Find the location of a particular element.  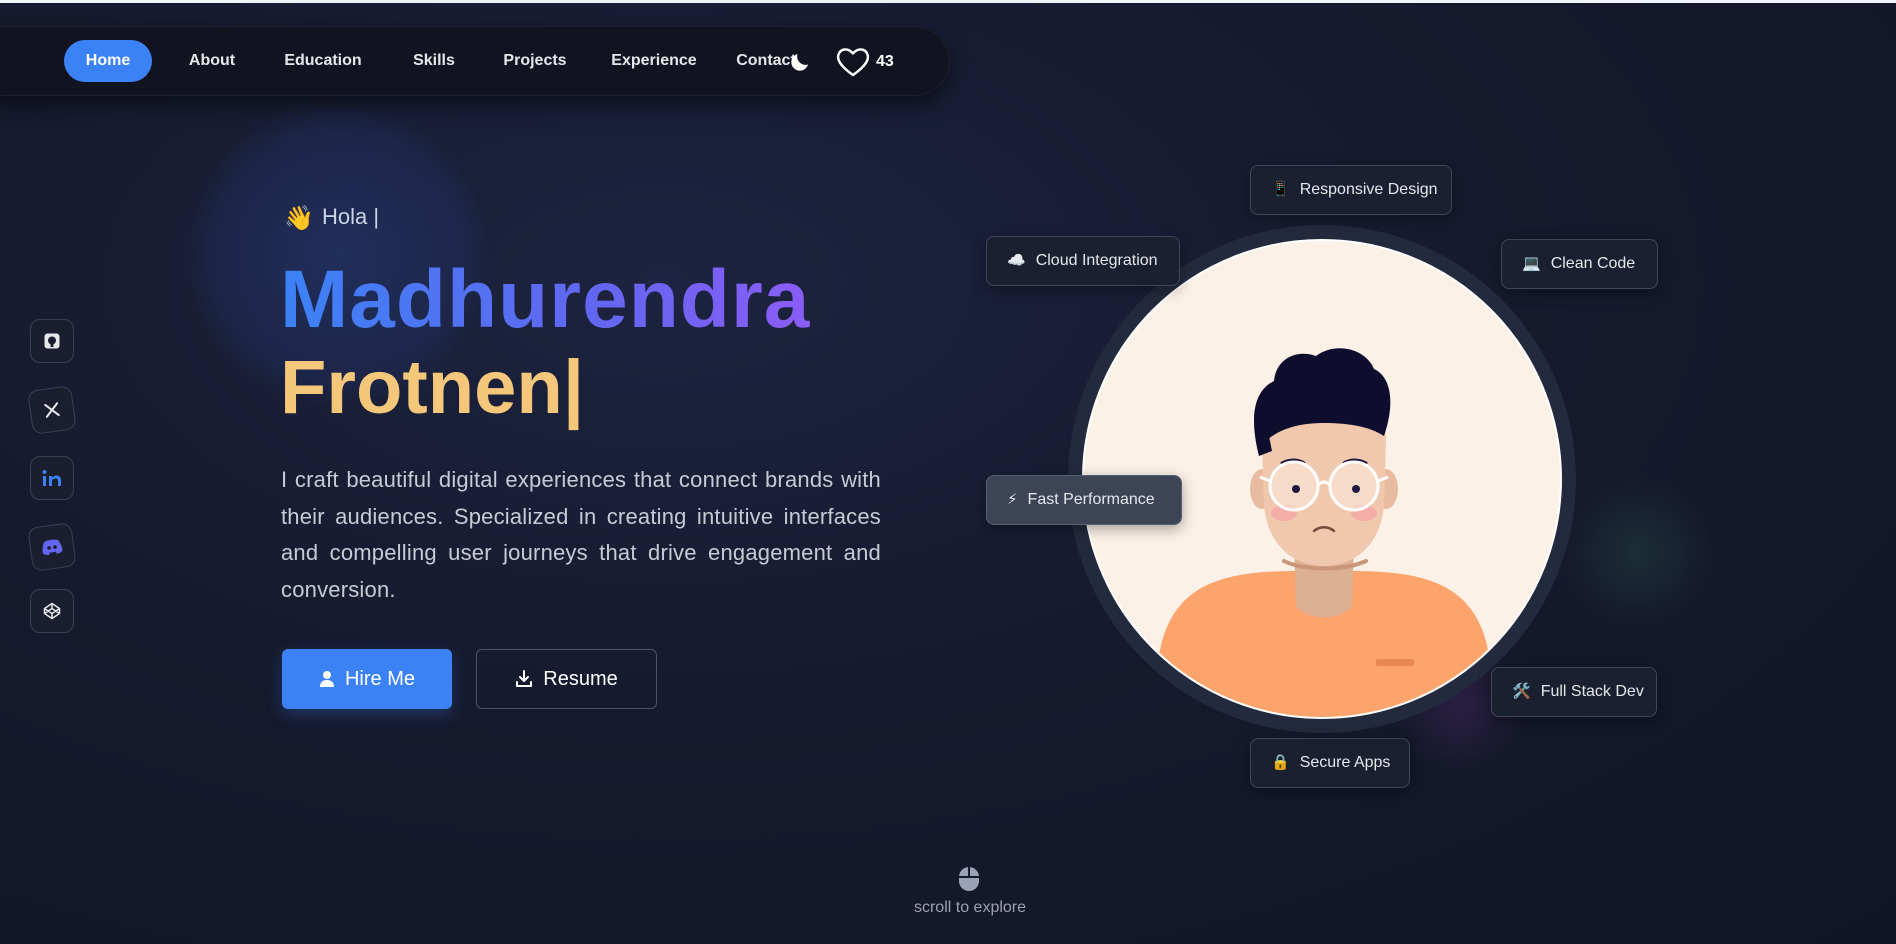

greeting-text: Hola | is located at coordinates (351, 216).